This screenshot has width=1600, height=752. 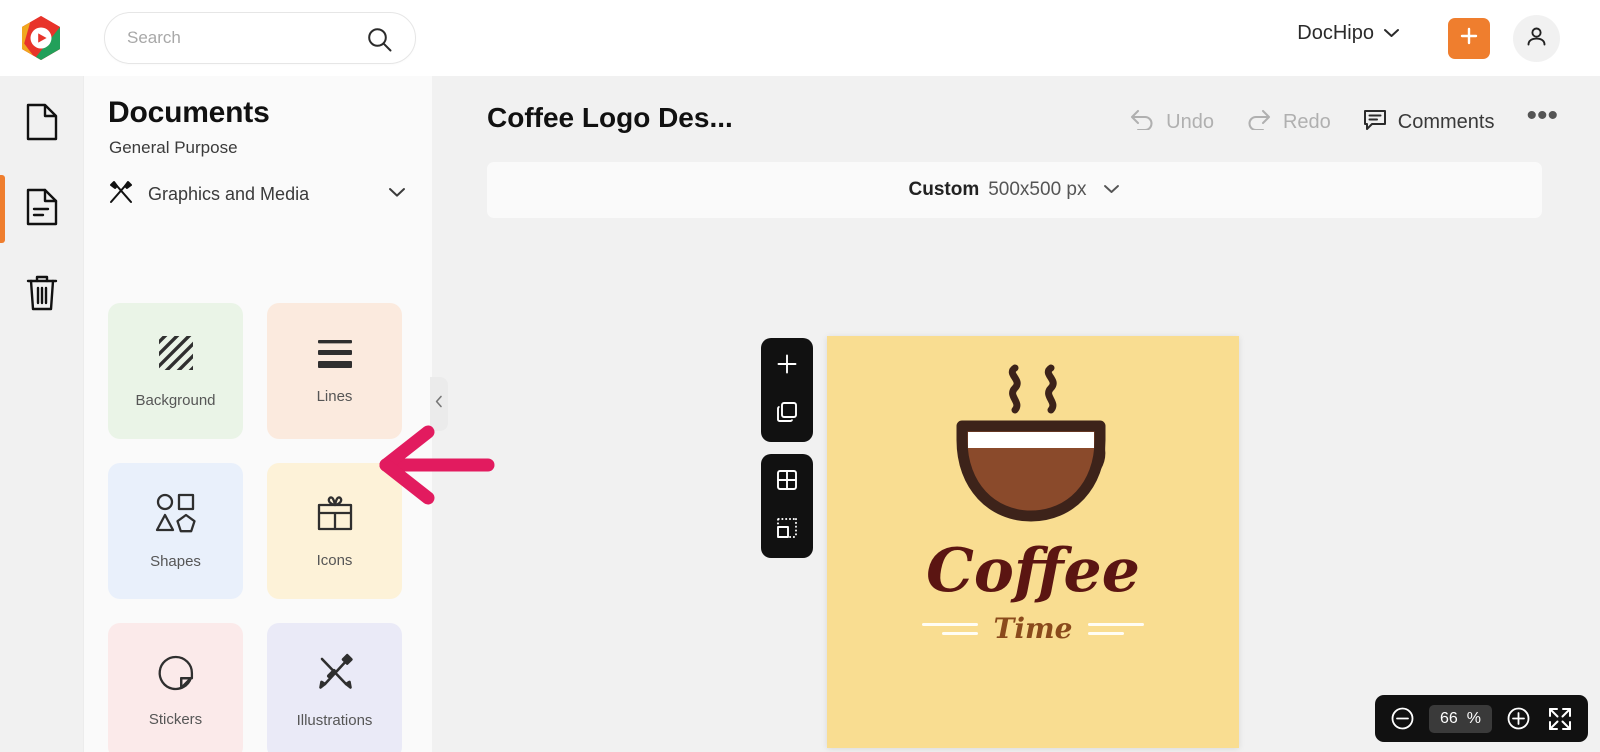 What do you see at coordinates (175, 400) in the screenshot?
I see `card-label: Background` at bounding box center [175, 400].